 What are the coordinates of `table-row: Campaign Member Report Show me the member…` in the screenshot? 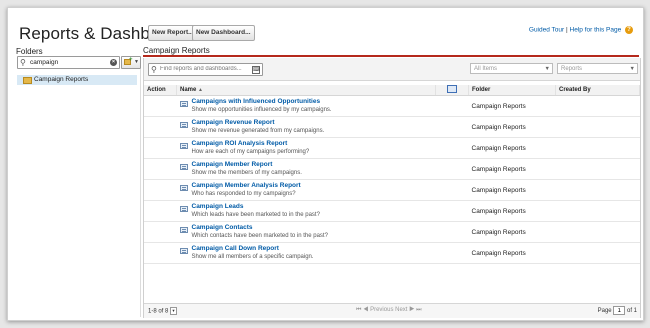 It's located at (392, 169).